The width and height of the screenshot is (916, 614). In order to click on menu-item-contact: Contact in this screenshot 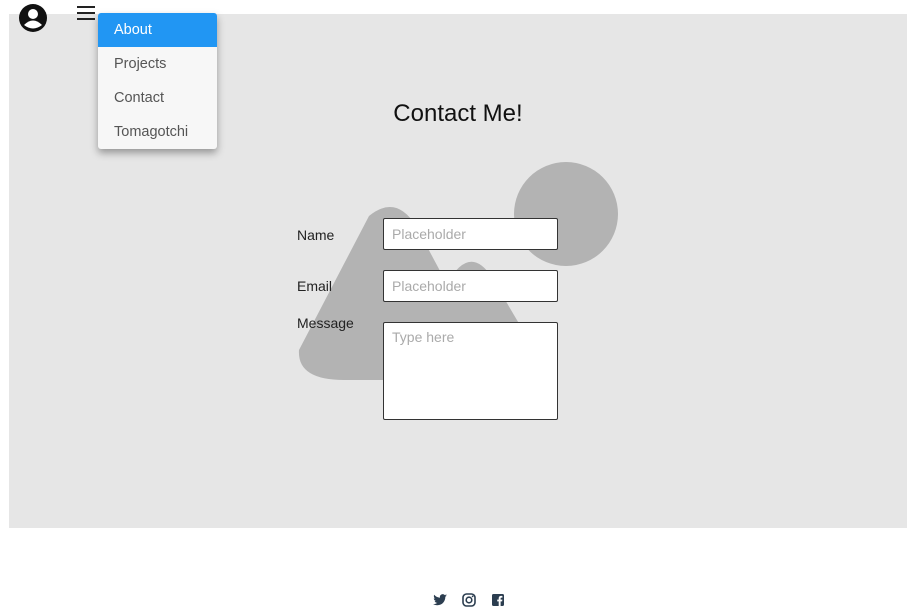, I will do `click(157, 98)`.